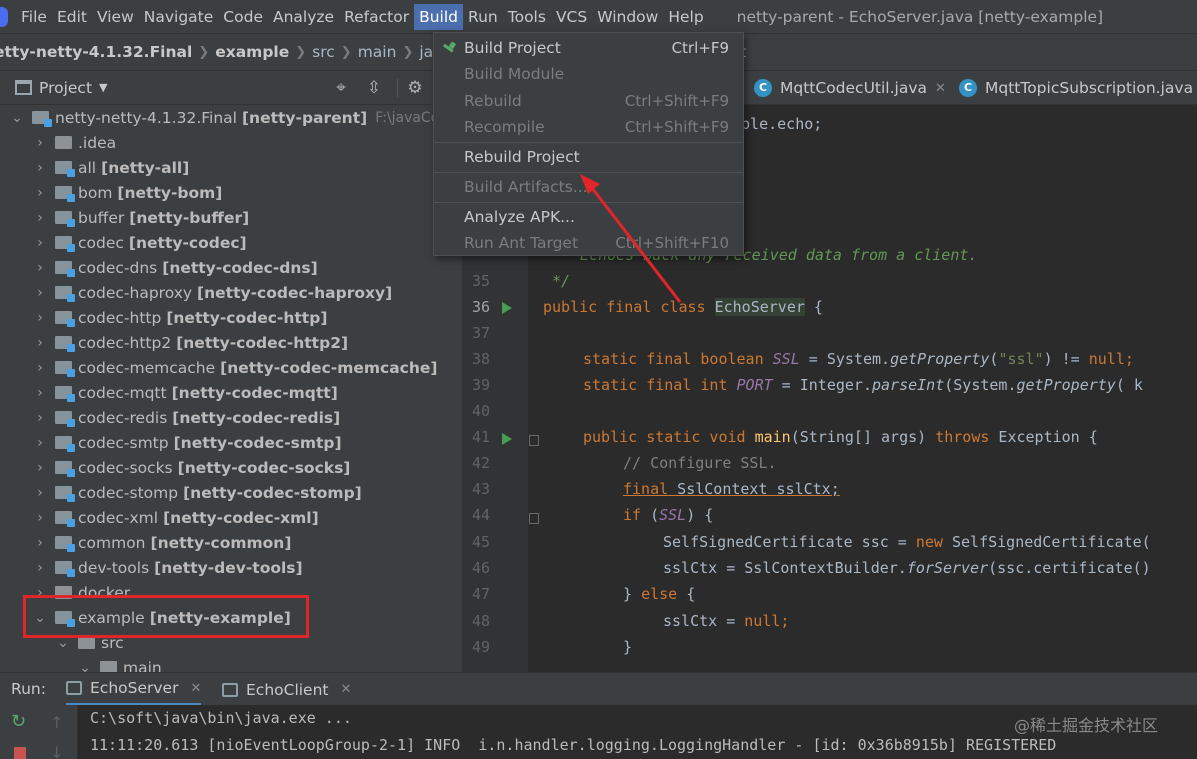  I want to click on menu-run: Run, so click(483, 17).